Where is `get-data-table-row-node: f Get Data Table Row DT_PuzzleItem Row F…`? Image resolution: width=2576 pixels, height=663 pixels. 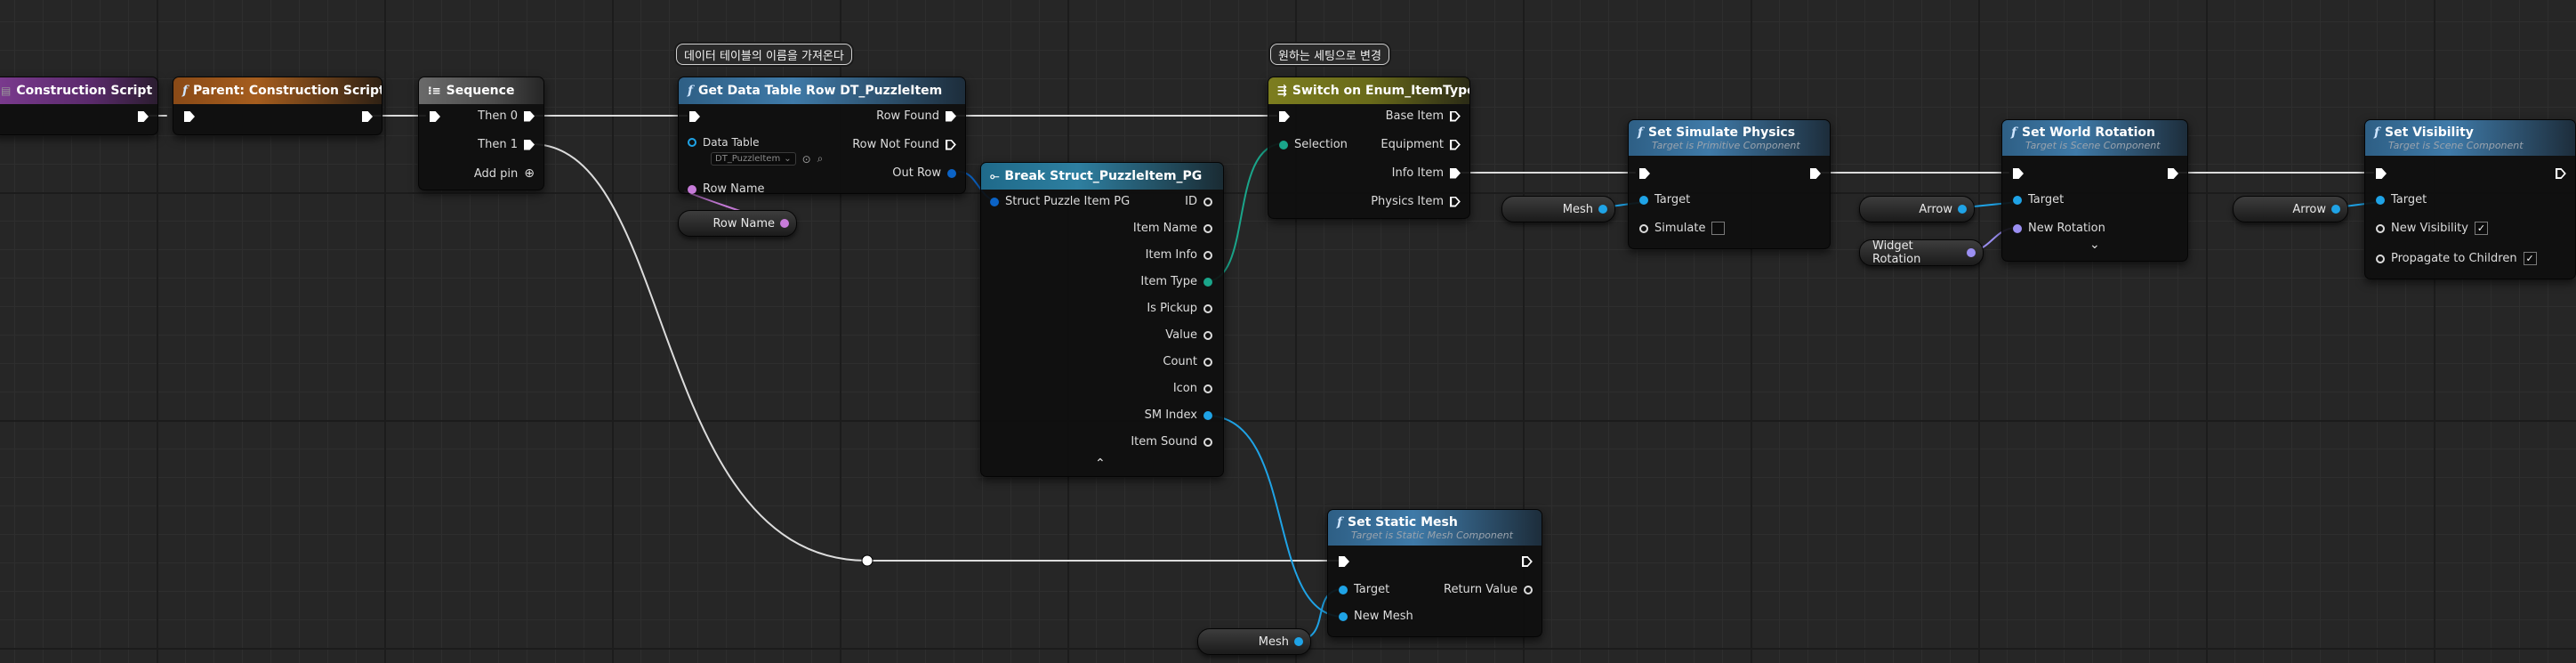 get-data-table-row-node: f Get Data Table Row DT_PuzzleItem Row F… is located at coordinates (822, 136).